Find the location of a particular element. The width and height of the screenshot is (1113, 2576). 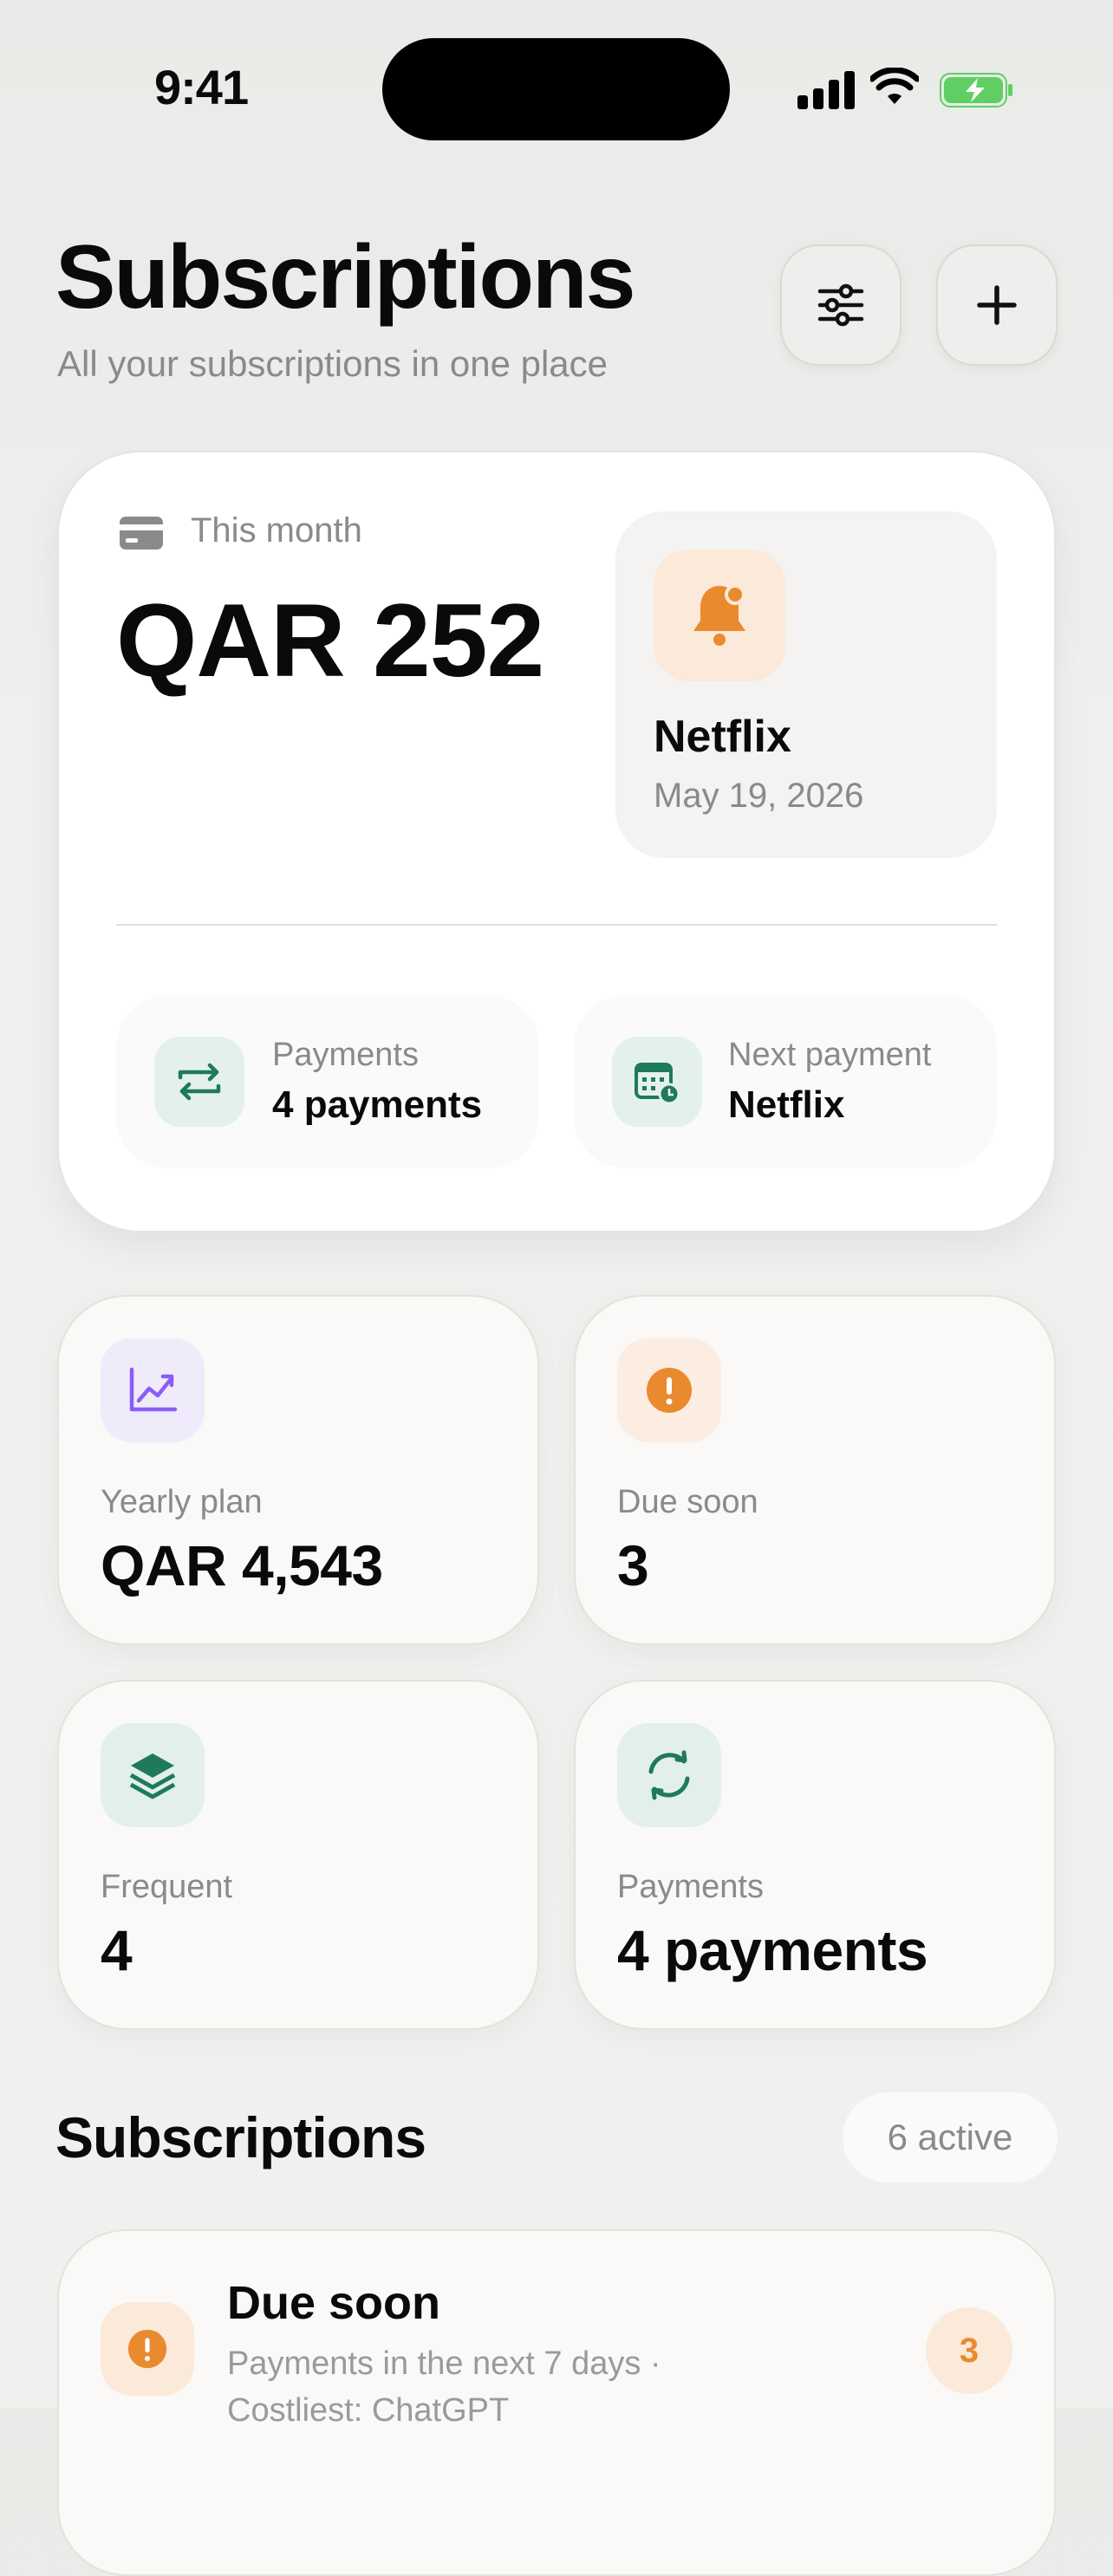

battery-charging-icon is located at coordinates (976, 90).